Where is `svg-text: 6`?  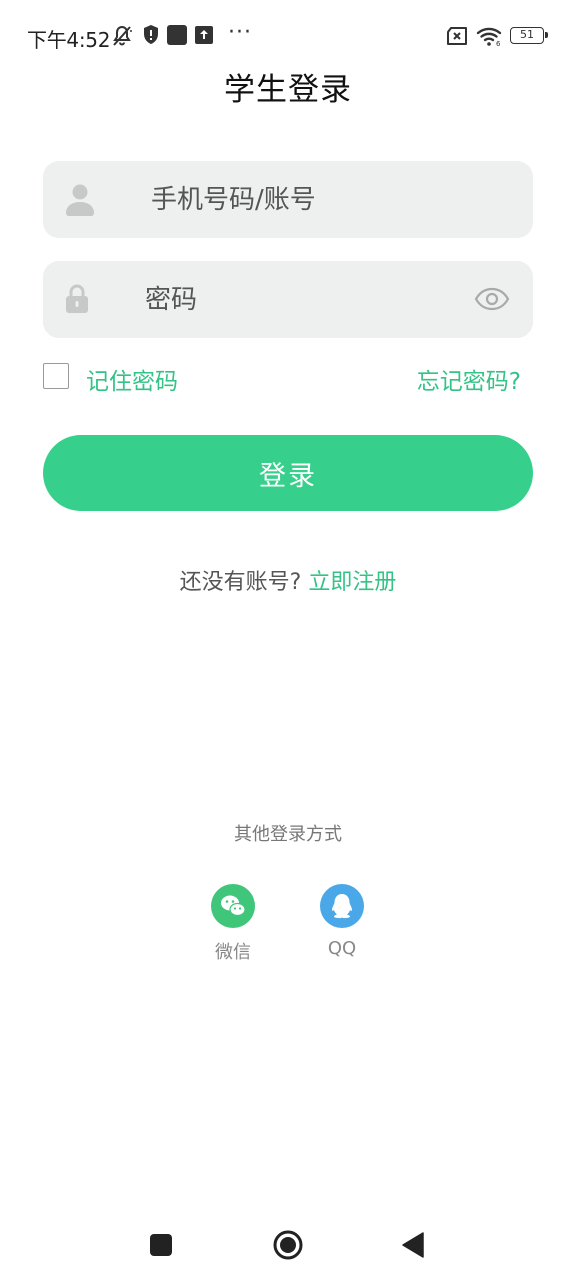 svg-text: 6 is located at coordinates (498, 43).